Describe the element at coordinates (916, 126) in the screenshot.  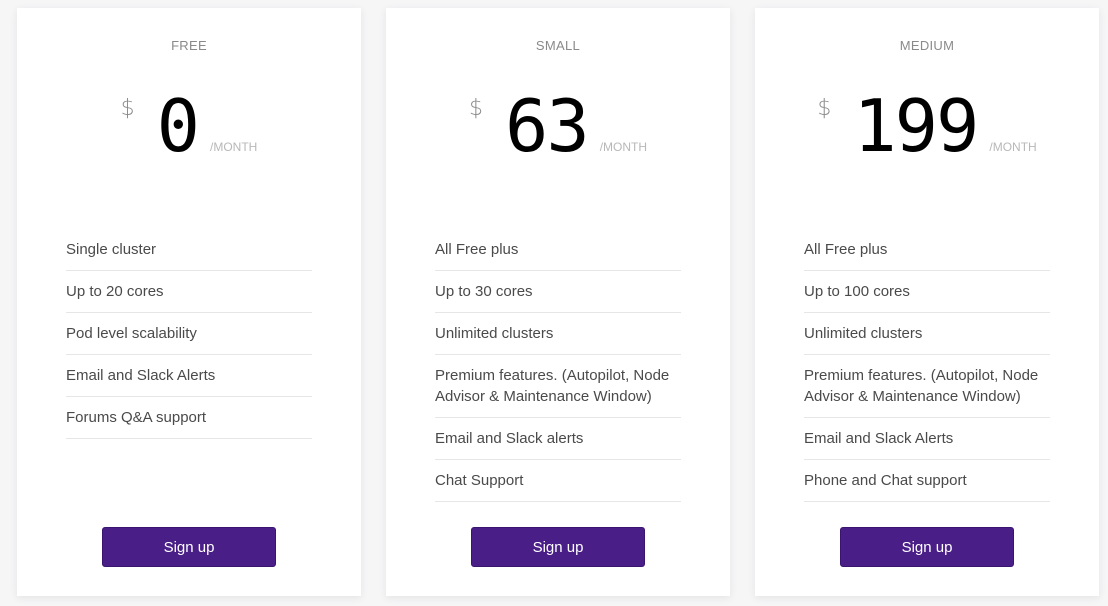
I see `price-amount: 199` at that location.